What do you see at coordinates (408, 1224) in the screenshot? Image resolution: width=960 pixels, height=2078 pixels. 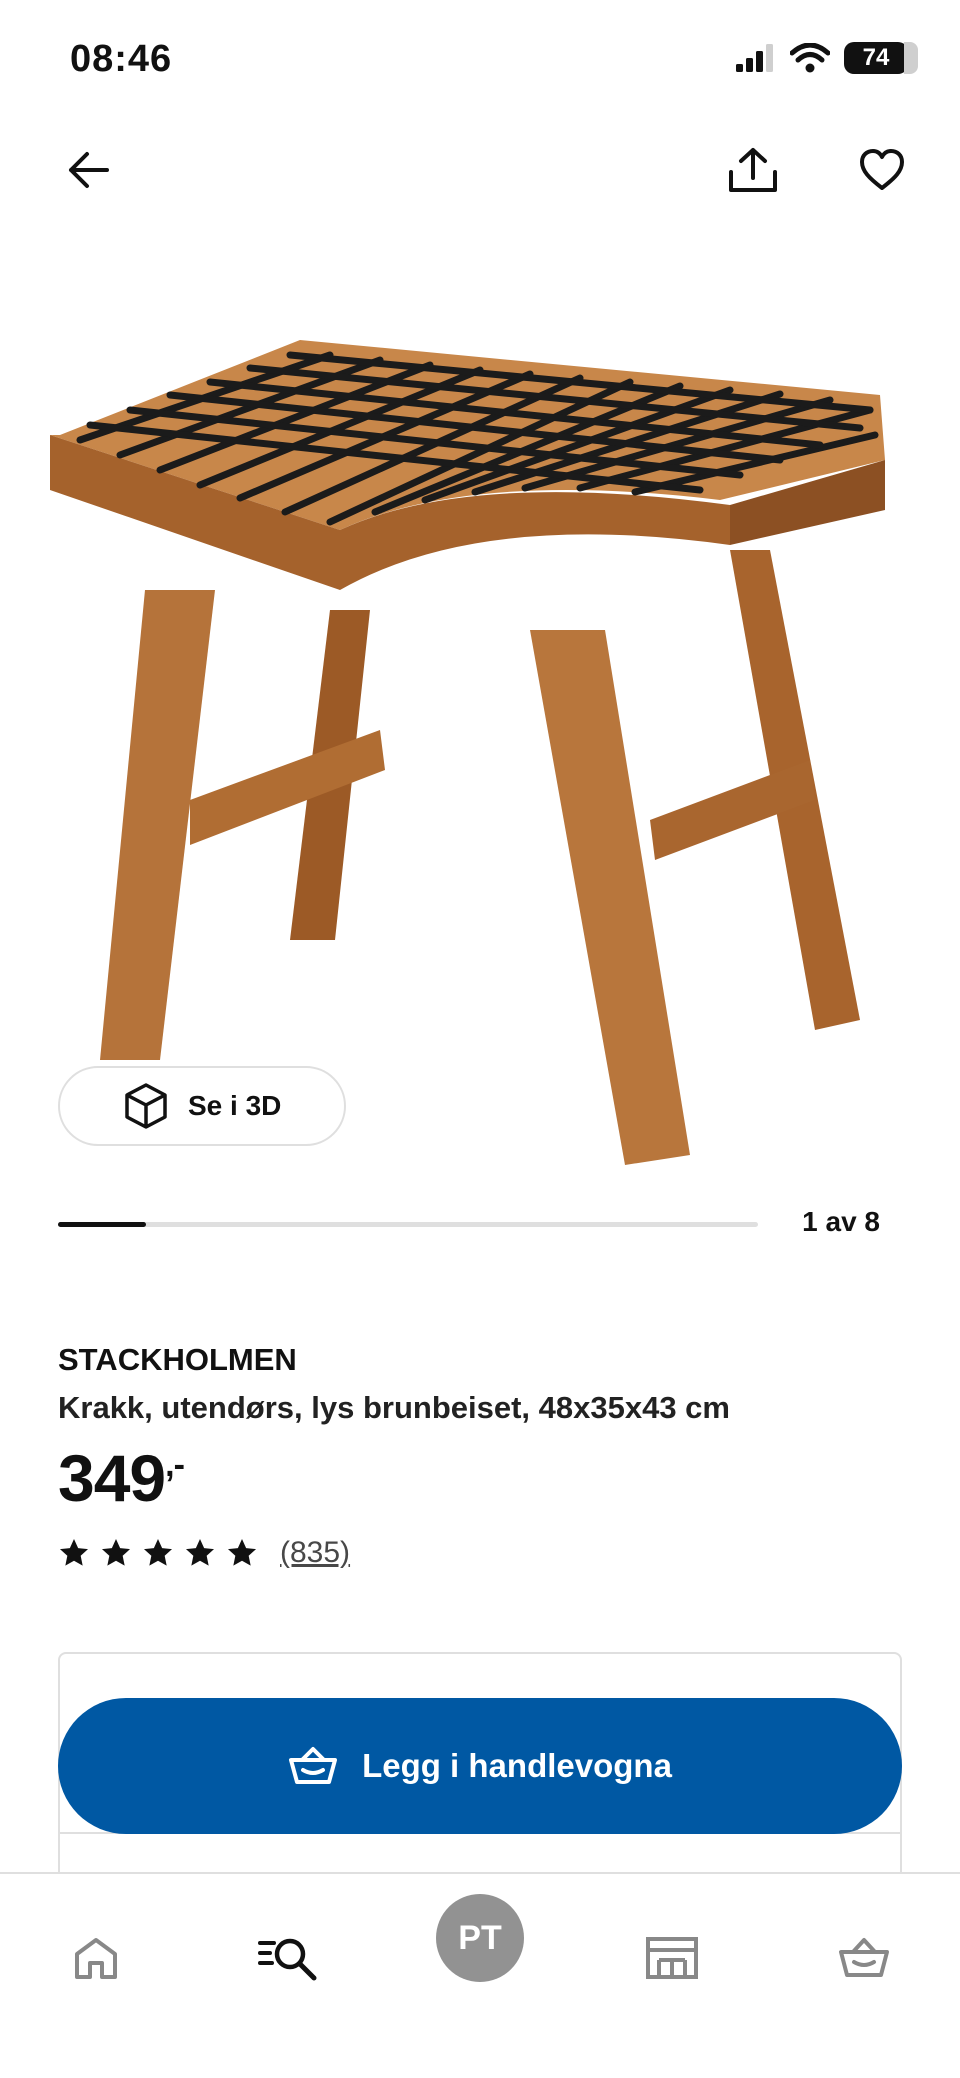 I see `gallery-progress-bar` at bounding box center [408, 1224].